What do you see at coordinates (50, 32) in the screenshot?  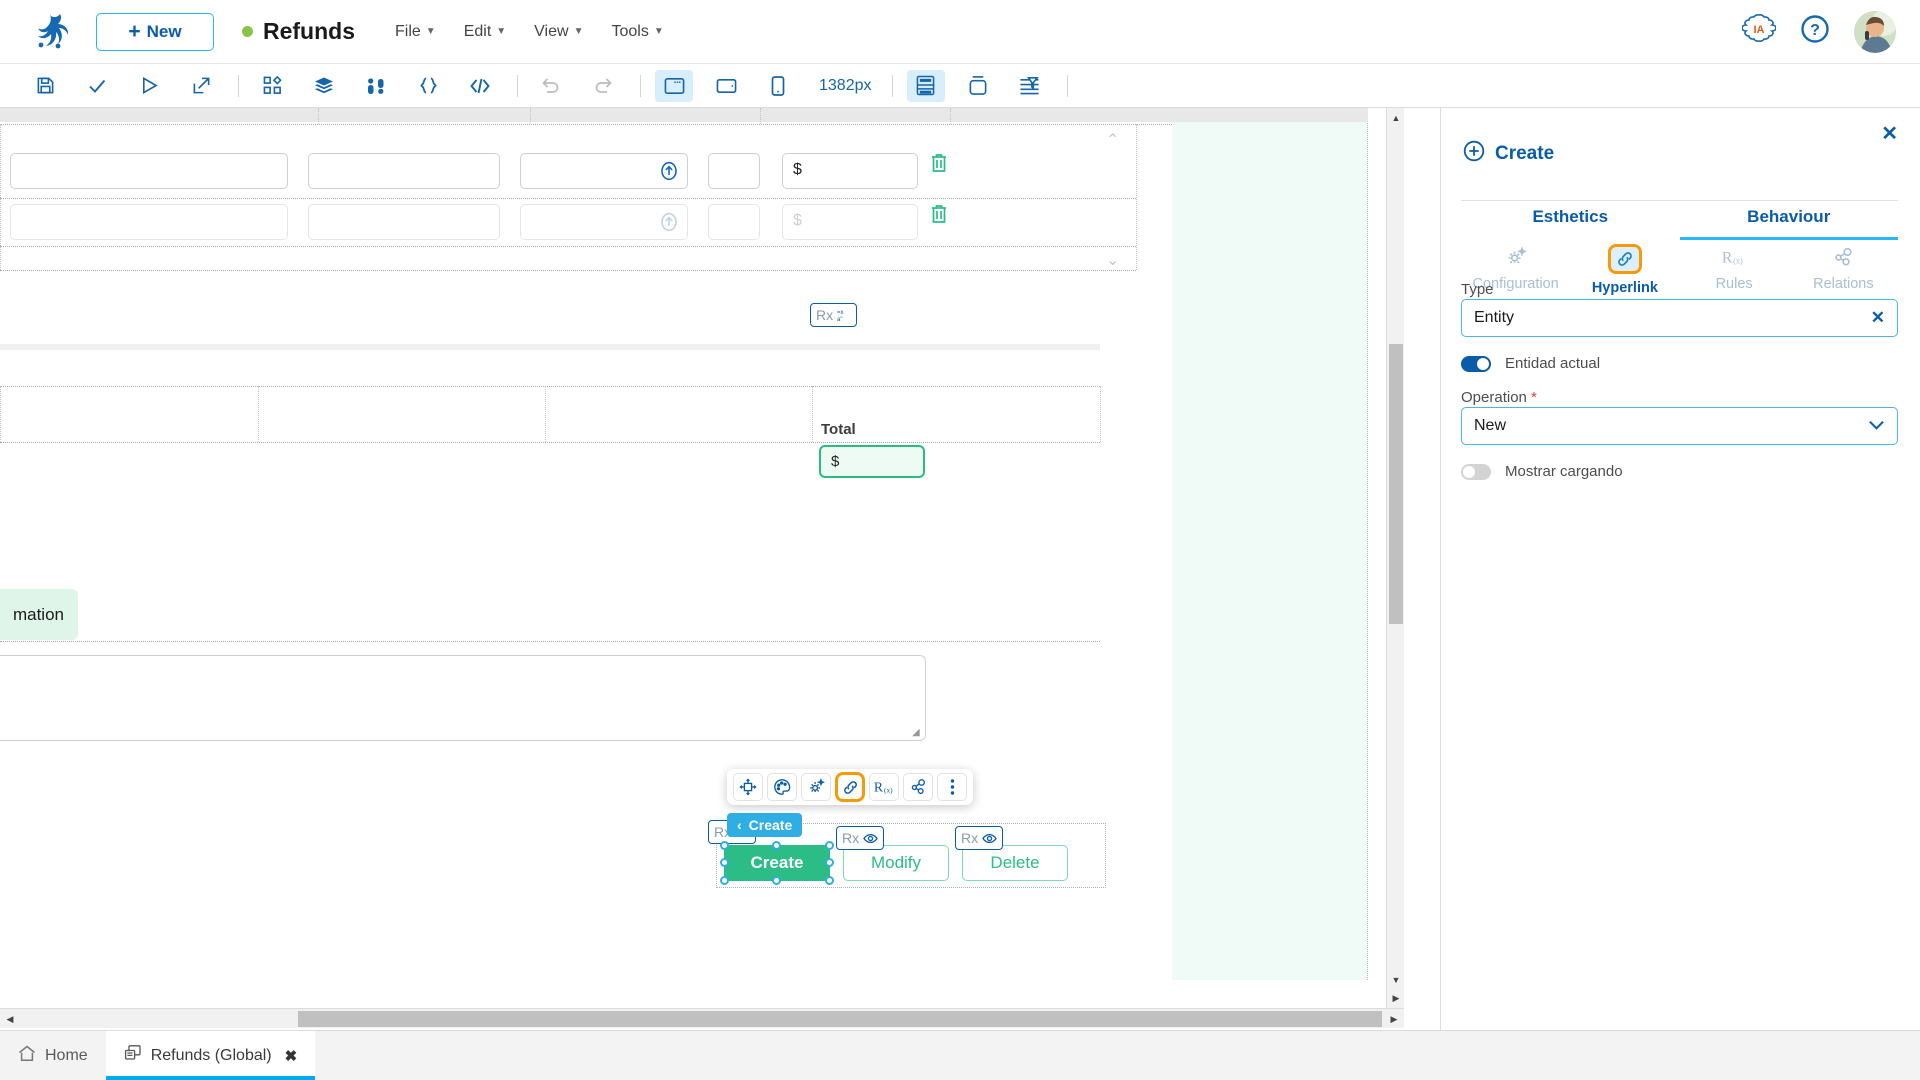 I see `frog-logo-icon` at bounding box center [50, 32].